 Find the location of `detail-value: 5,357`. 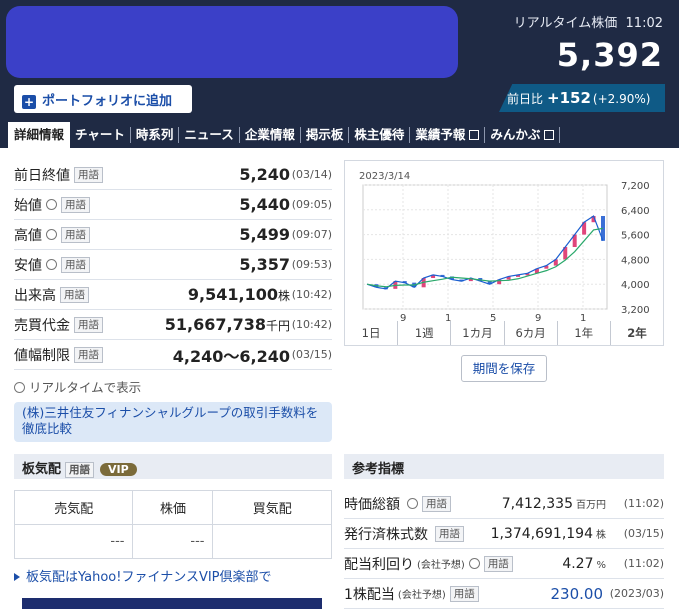

detail-value: 5,357 is located at coordinates (264, 264).